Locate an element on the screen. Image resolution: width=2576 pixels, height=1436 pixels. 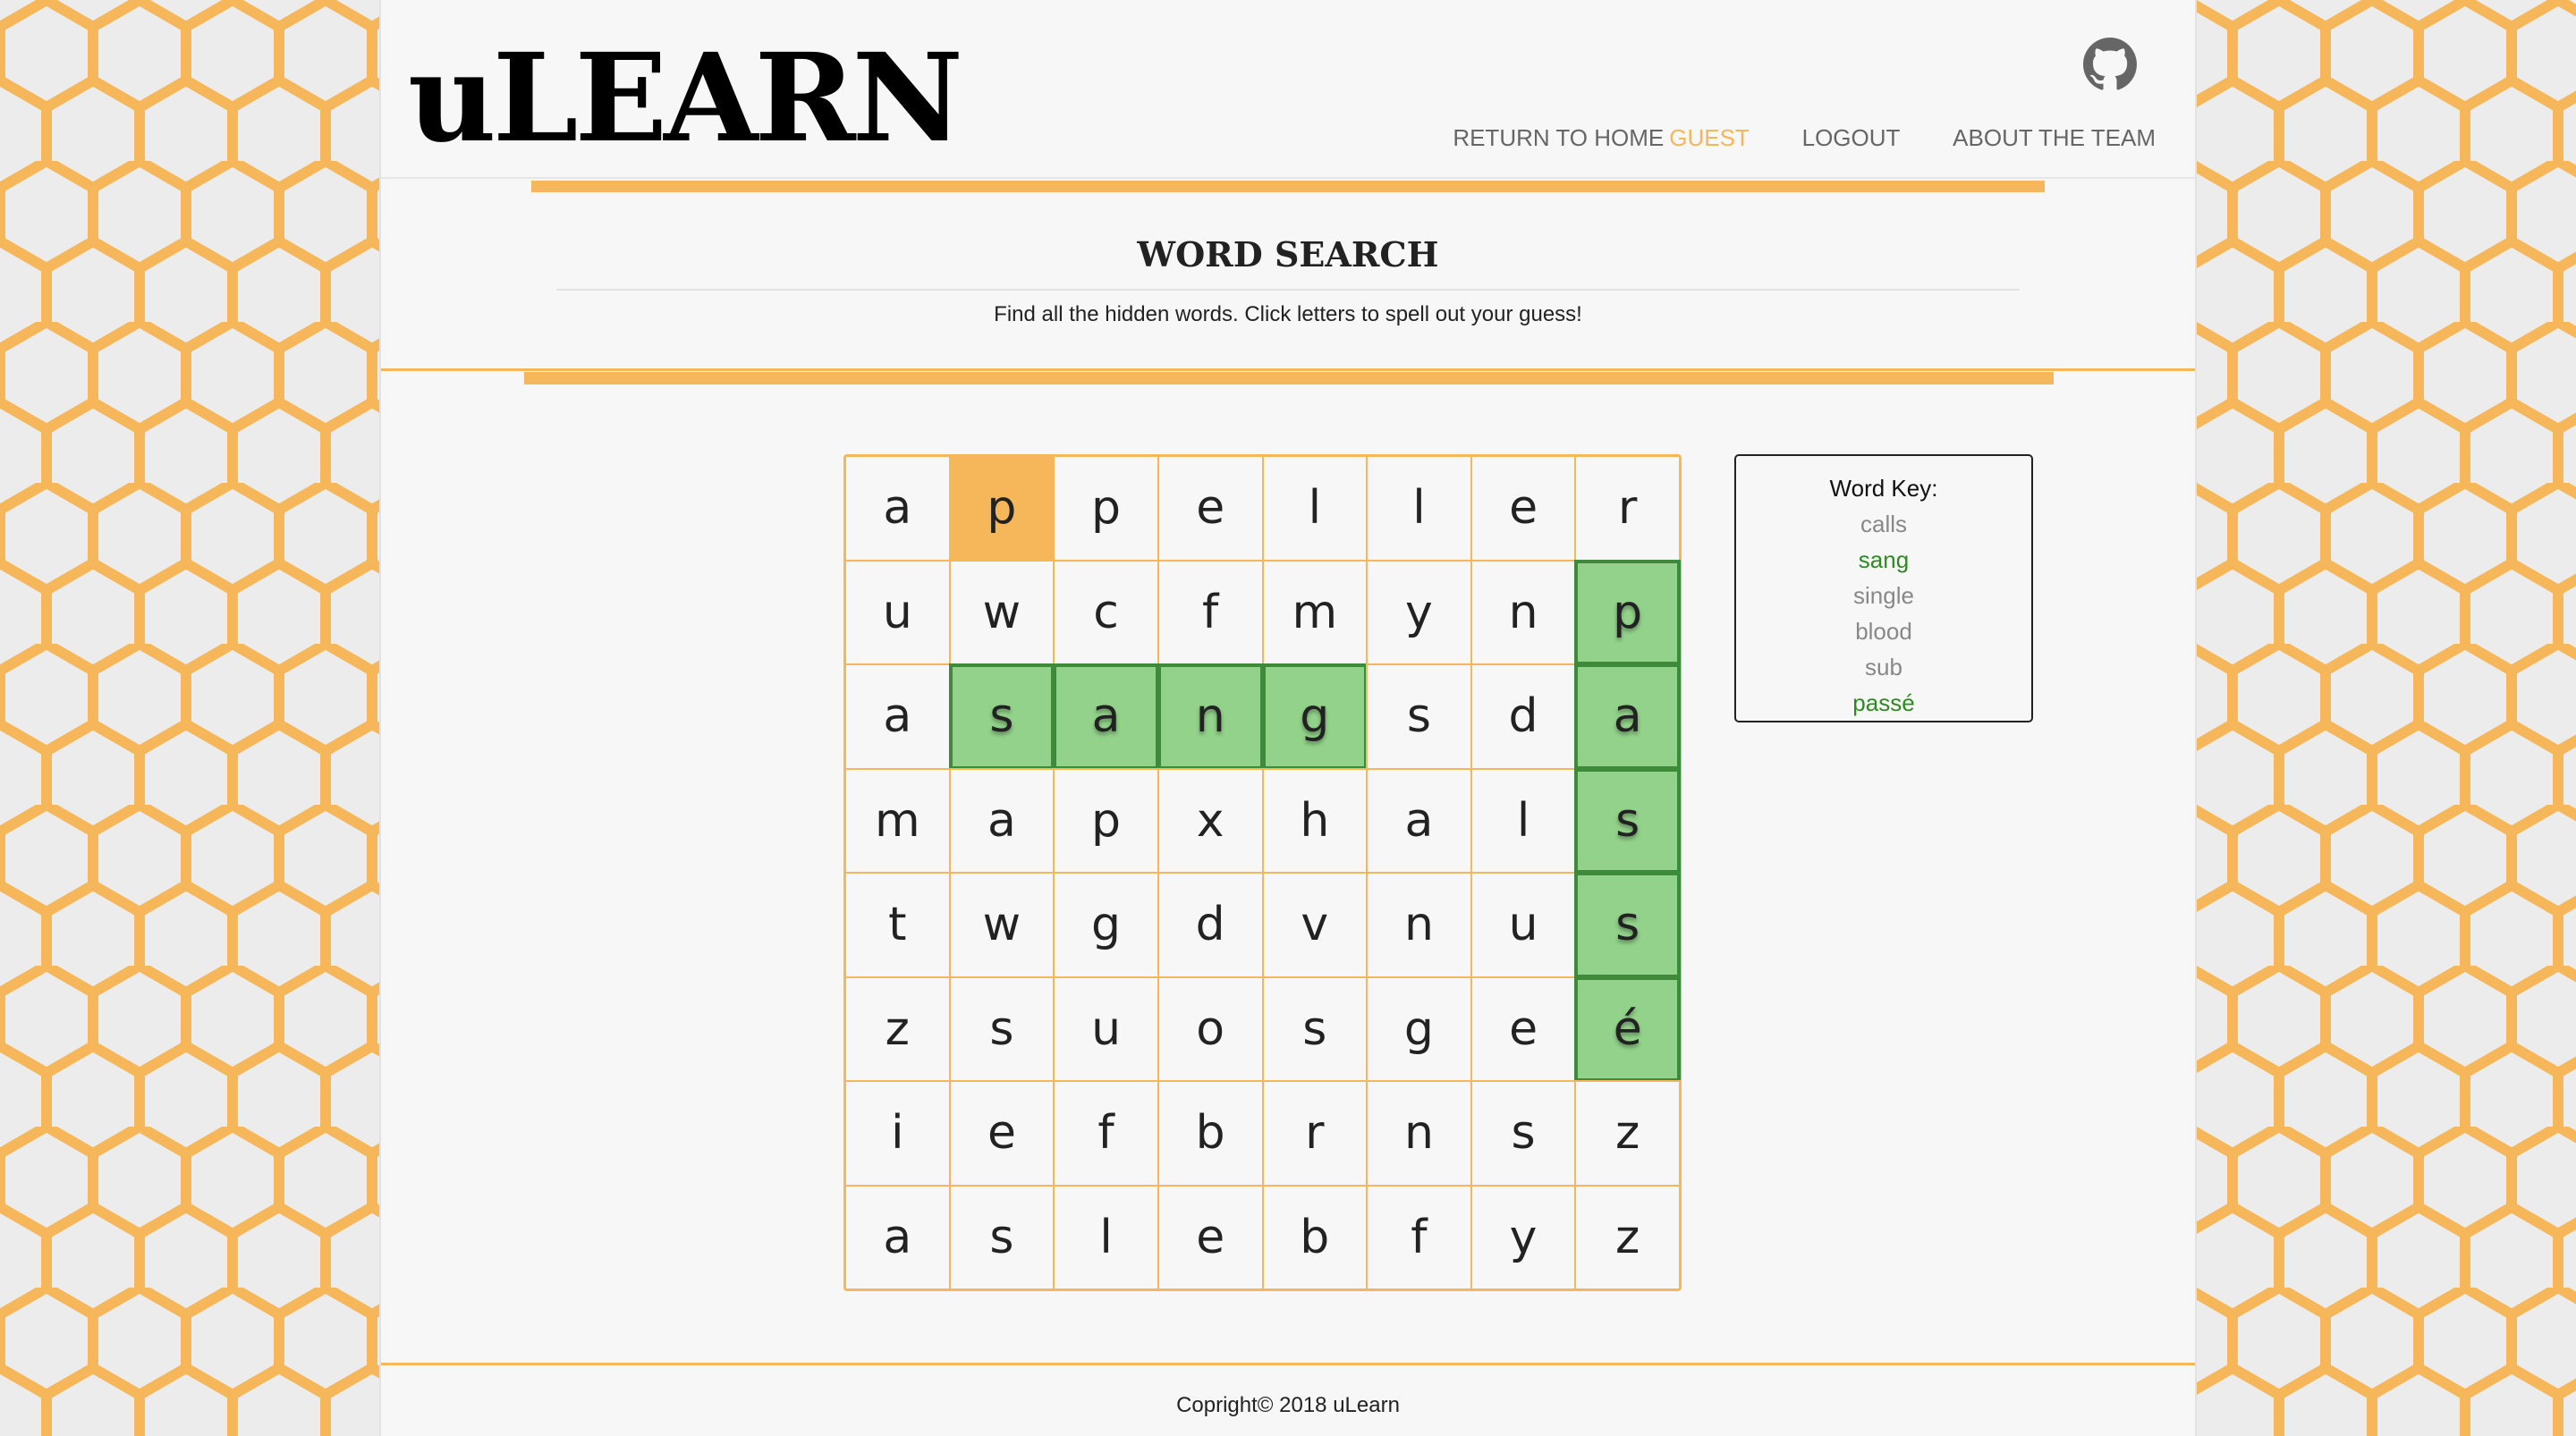
letter-cell: c is located at coordinates (1106, 612).